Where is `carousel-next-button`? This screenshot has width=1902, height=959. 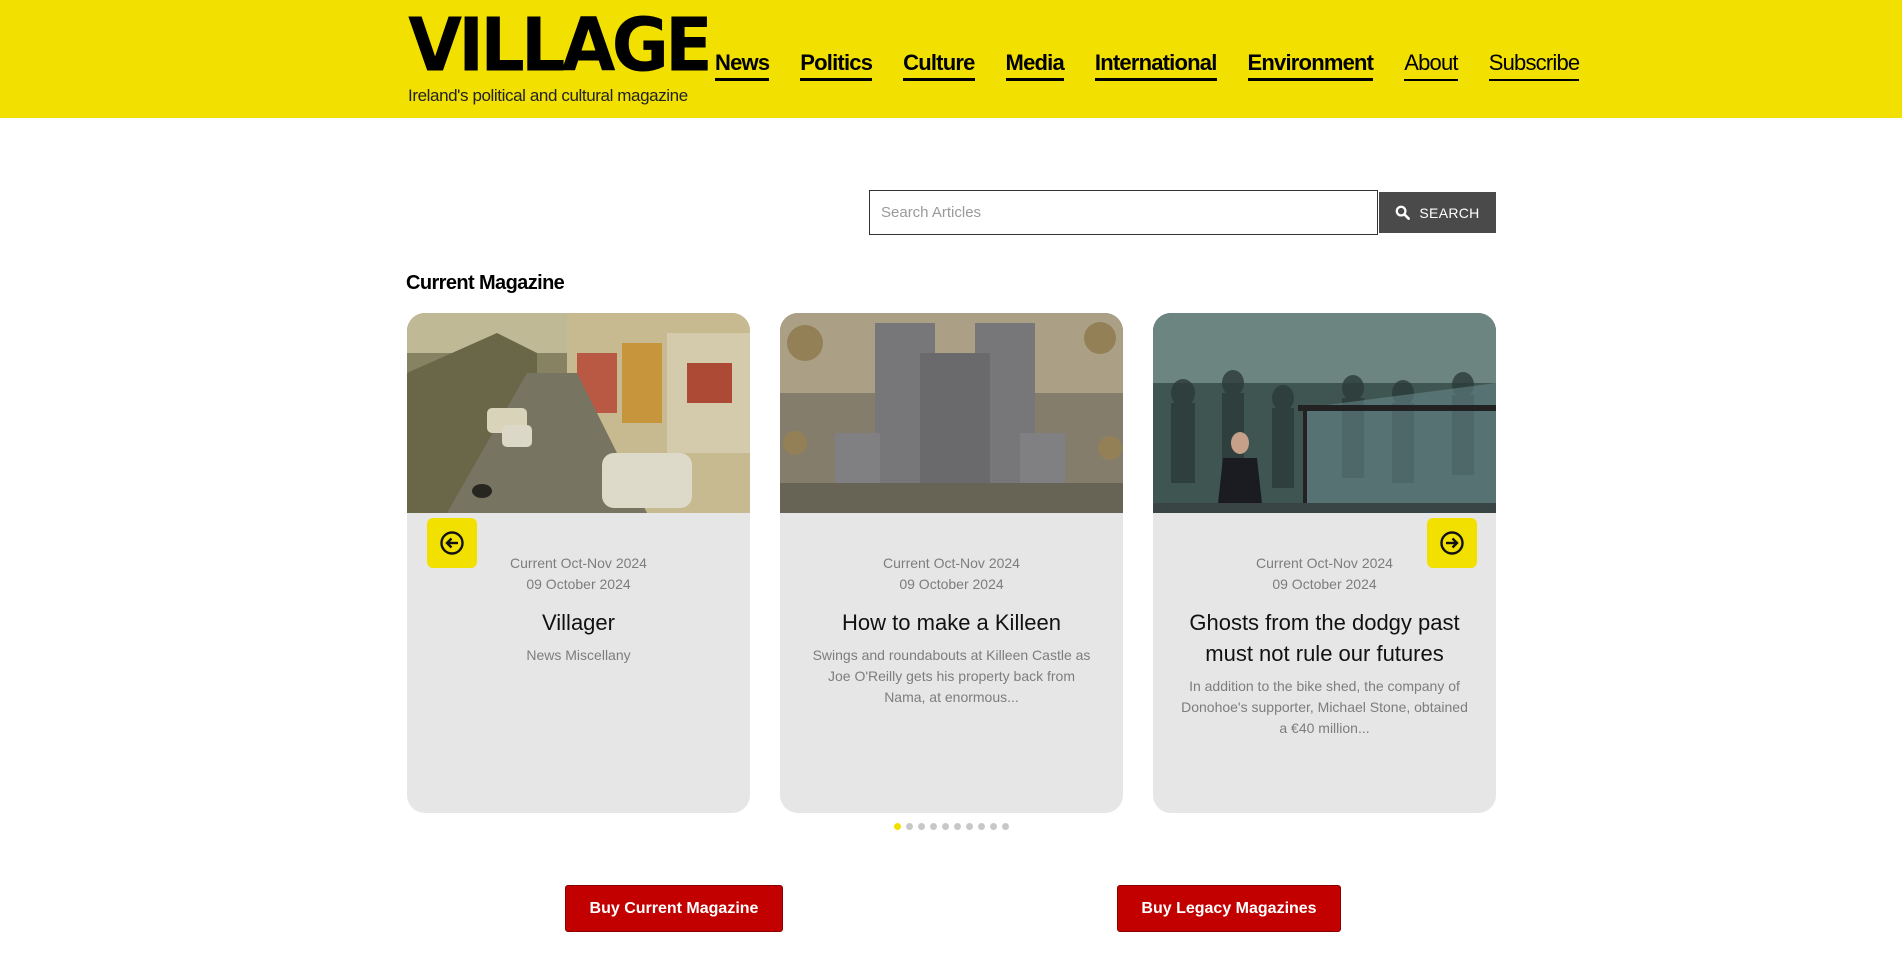
carousel-next-button is located at coordinates (1452, 543).